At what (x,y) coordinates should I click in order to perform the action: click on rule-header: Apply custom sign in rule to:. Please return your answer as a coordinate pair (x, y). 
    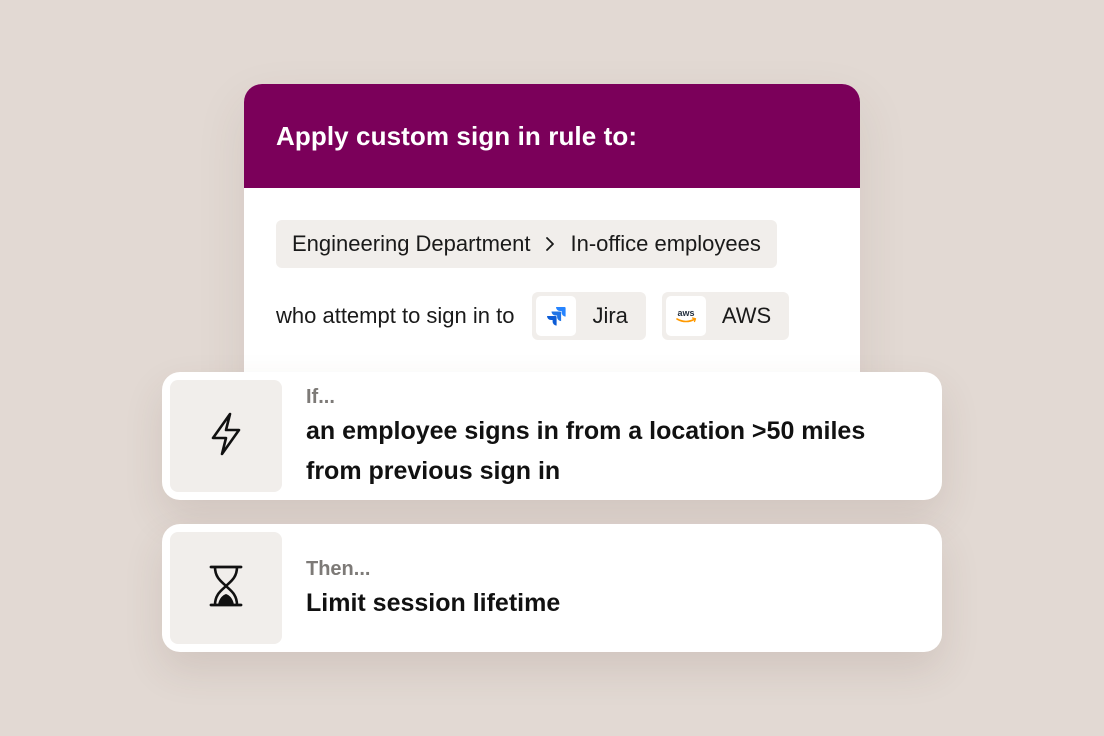
    Looking at the image, I should click on (552, 136).